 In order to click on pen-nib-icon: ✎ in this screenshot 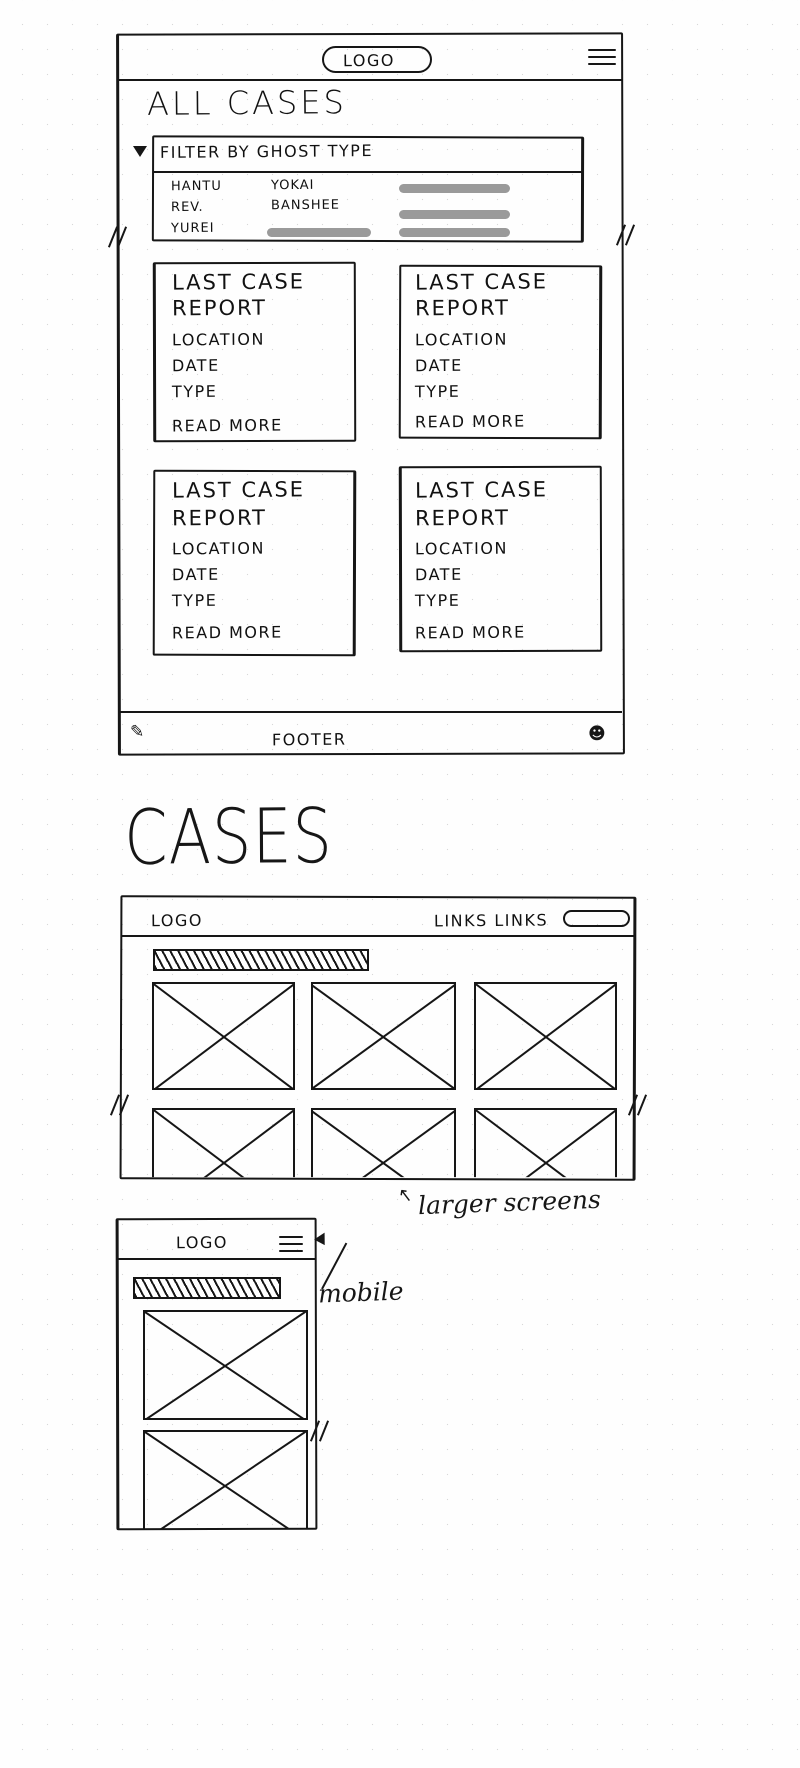, I will do `click(137, 732)`.